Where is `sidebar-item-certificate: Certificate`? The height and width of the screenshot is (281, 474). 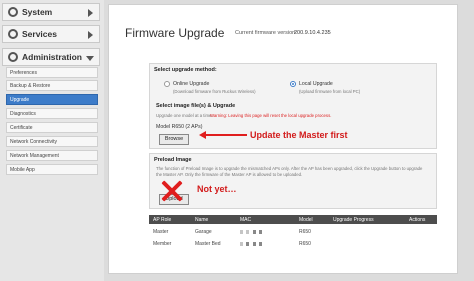 sidebar-item-certificate: Certificate is located at coordinates (52, 127).